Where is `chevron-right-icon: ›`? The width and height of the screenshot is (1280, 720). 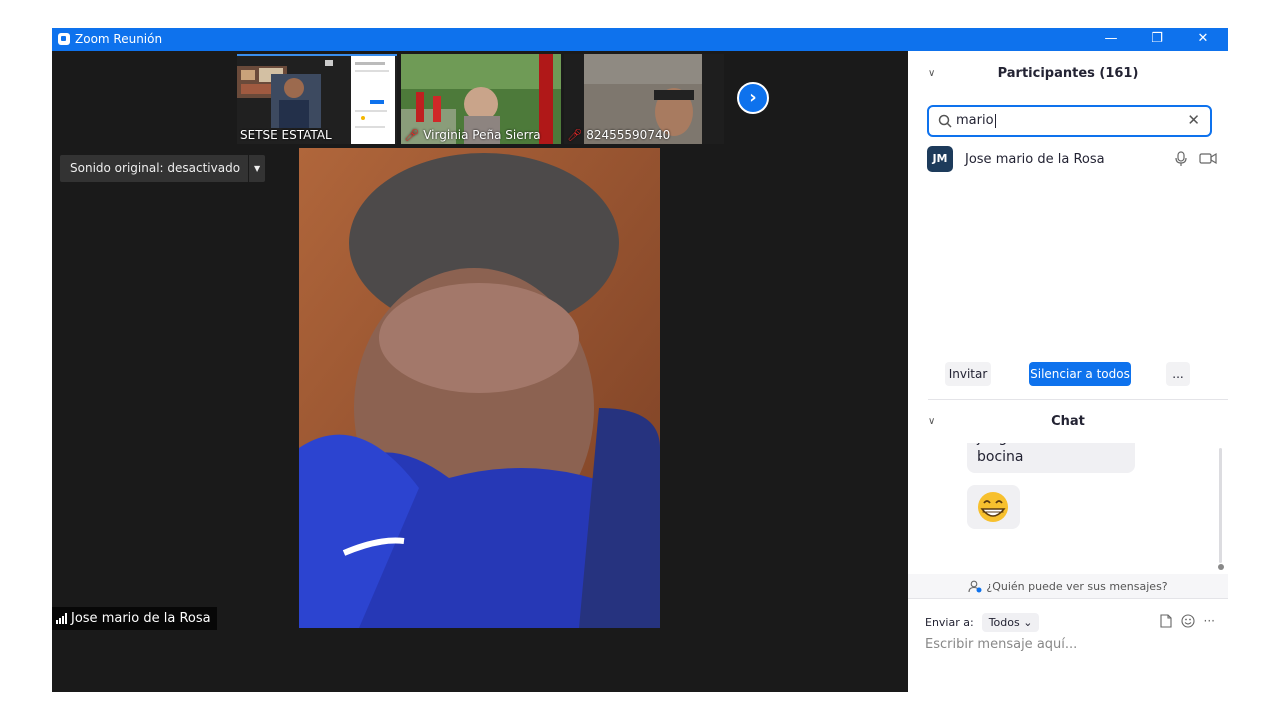 chevron-right-icon: › is located at coordinates (753, 97).